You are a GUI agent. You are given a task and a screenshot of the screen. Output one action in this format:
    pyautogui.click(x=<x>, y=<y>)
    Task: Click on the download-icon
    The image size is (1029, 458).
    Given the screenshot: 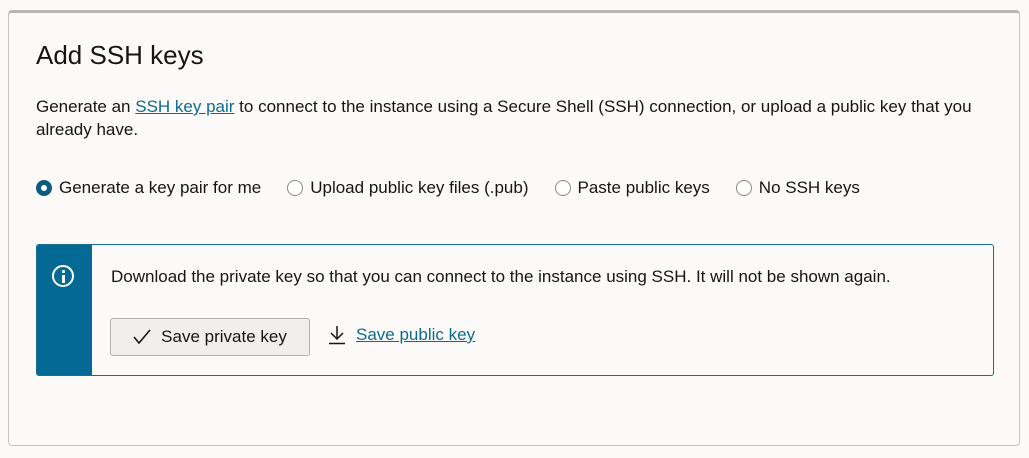 What is the action you would take?
    pyautogui.click(x=337, y=335)
    